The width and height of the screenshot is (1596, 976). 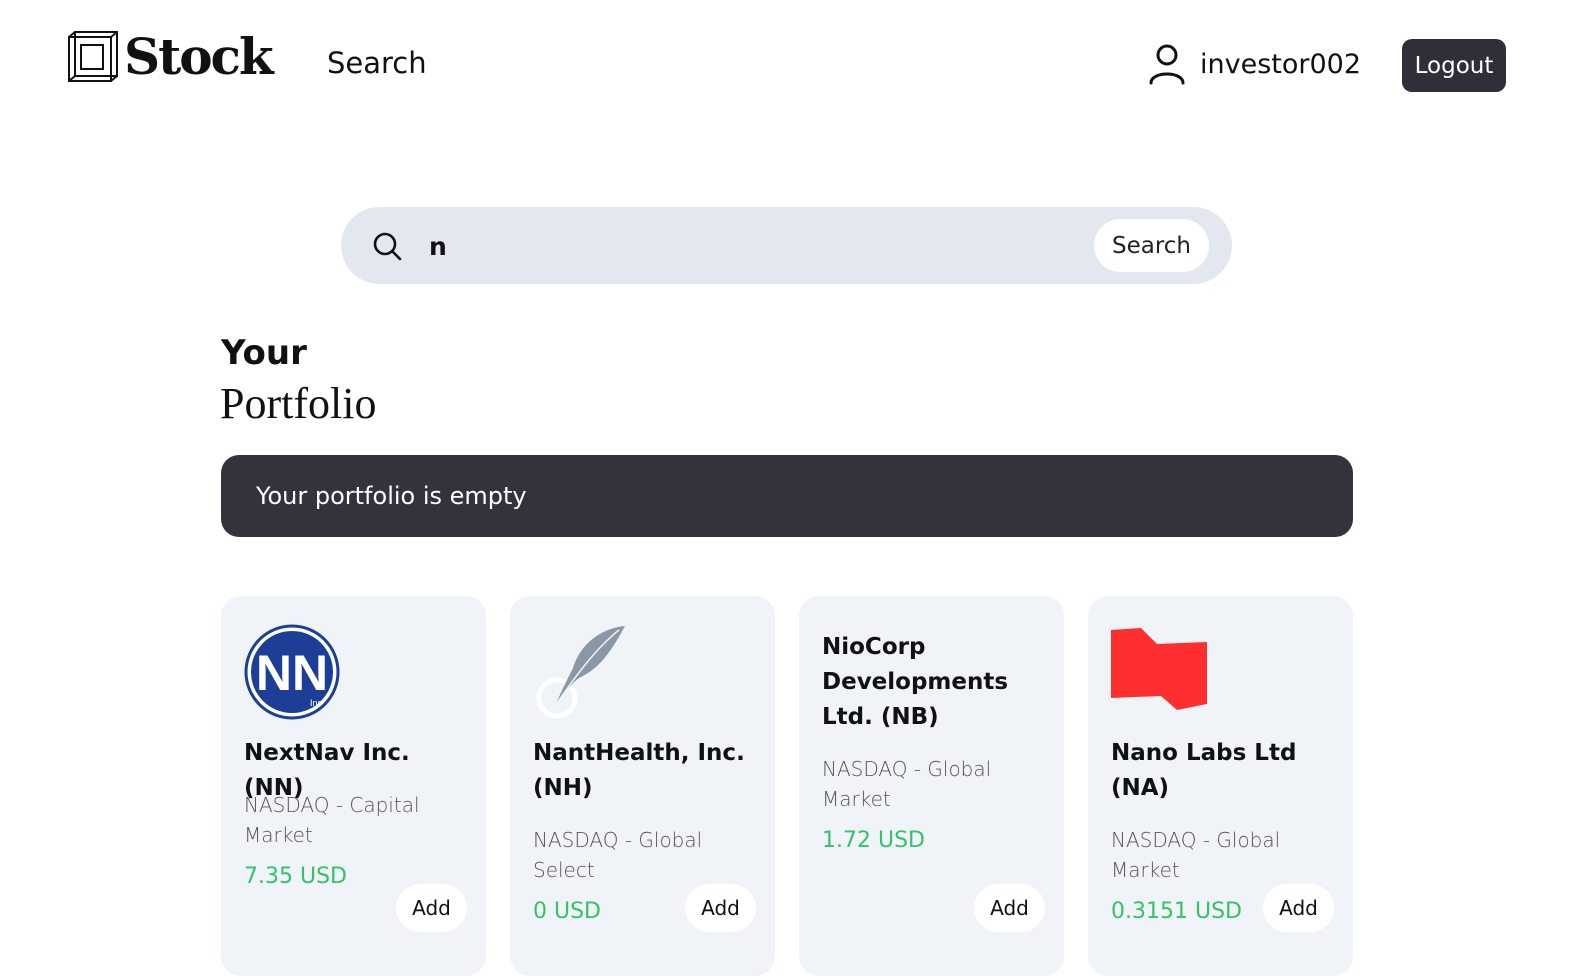 I want to click on stock-name: NantHealth, Inc. (NH), so click(x=639, y=770).